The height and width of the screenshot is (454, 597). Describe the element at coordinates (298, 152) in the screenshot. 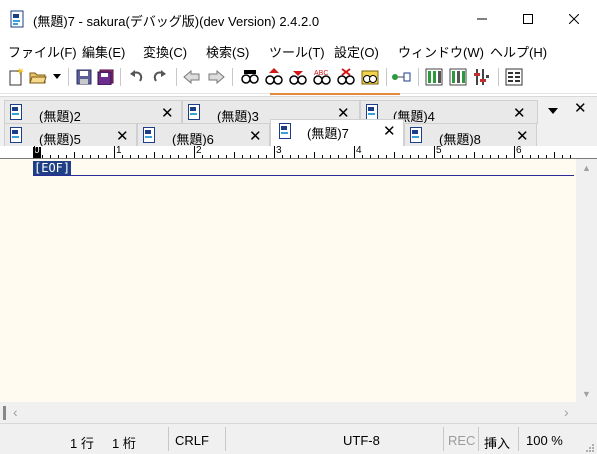

I see `ruler: 0 1 2 3 4 5 6` at that location.